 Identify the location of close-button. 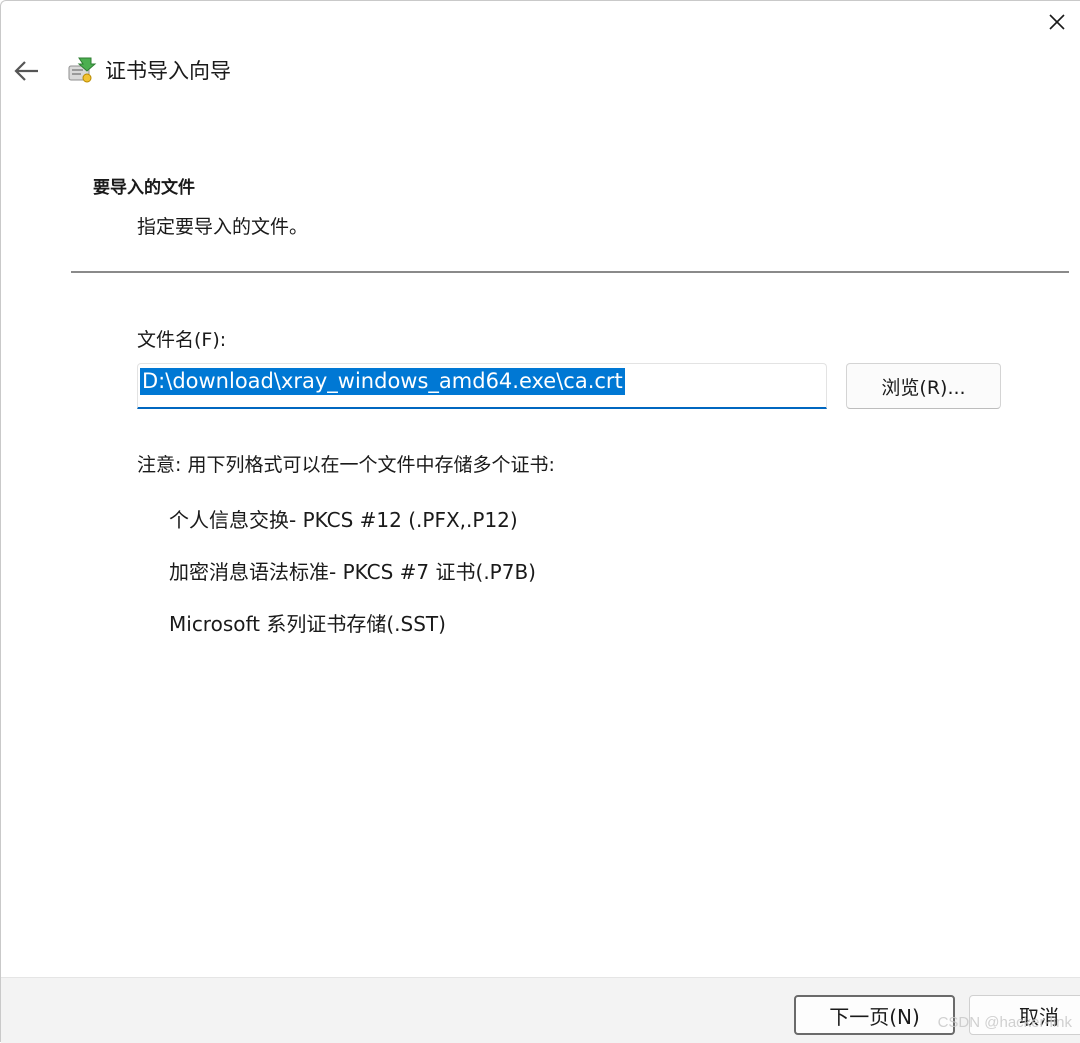
(1057, 22).